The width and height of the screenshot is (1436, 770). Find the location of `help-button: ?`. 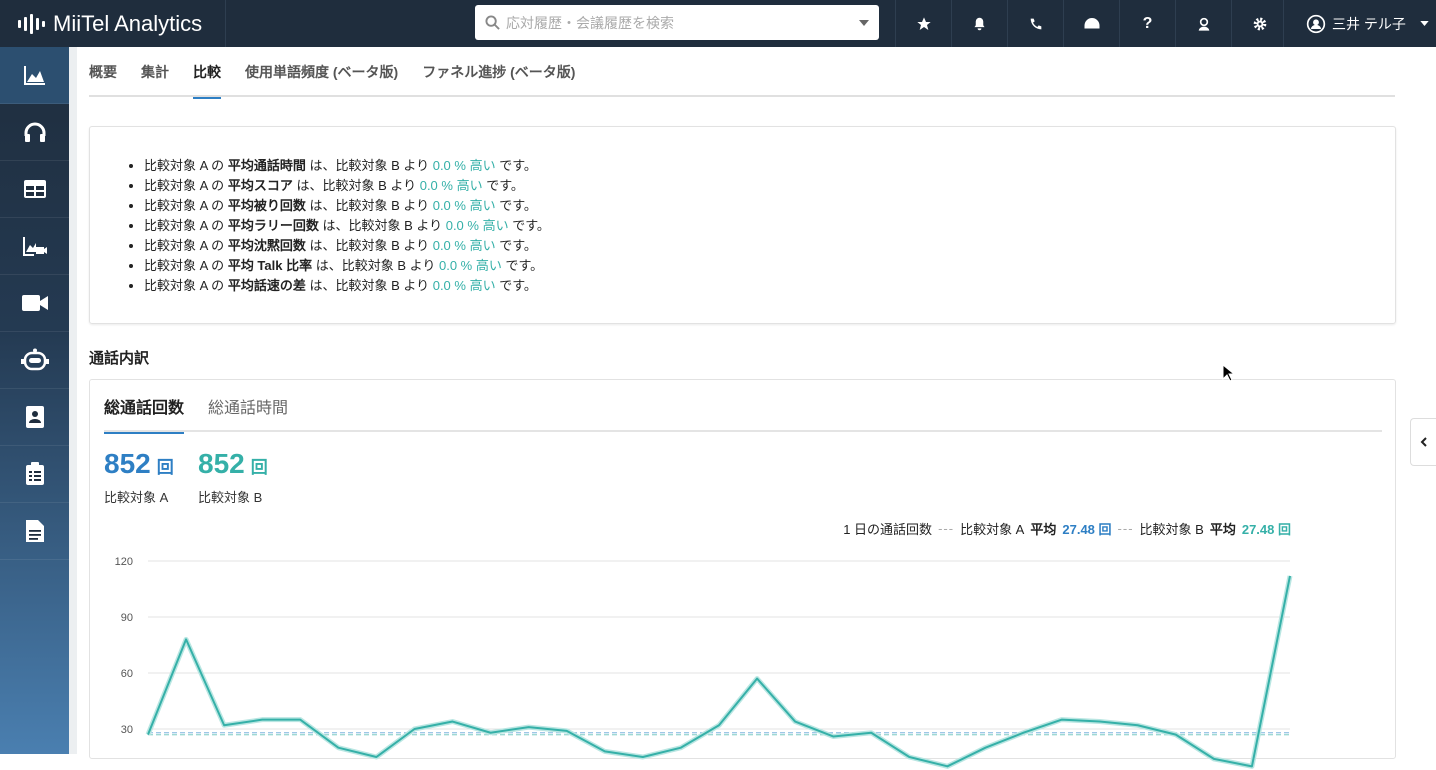

help-button: ? is located at coordinates (1147, 23).